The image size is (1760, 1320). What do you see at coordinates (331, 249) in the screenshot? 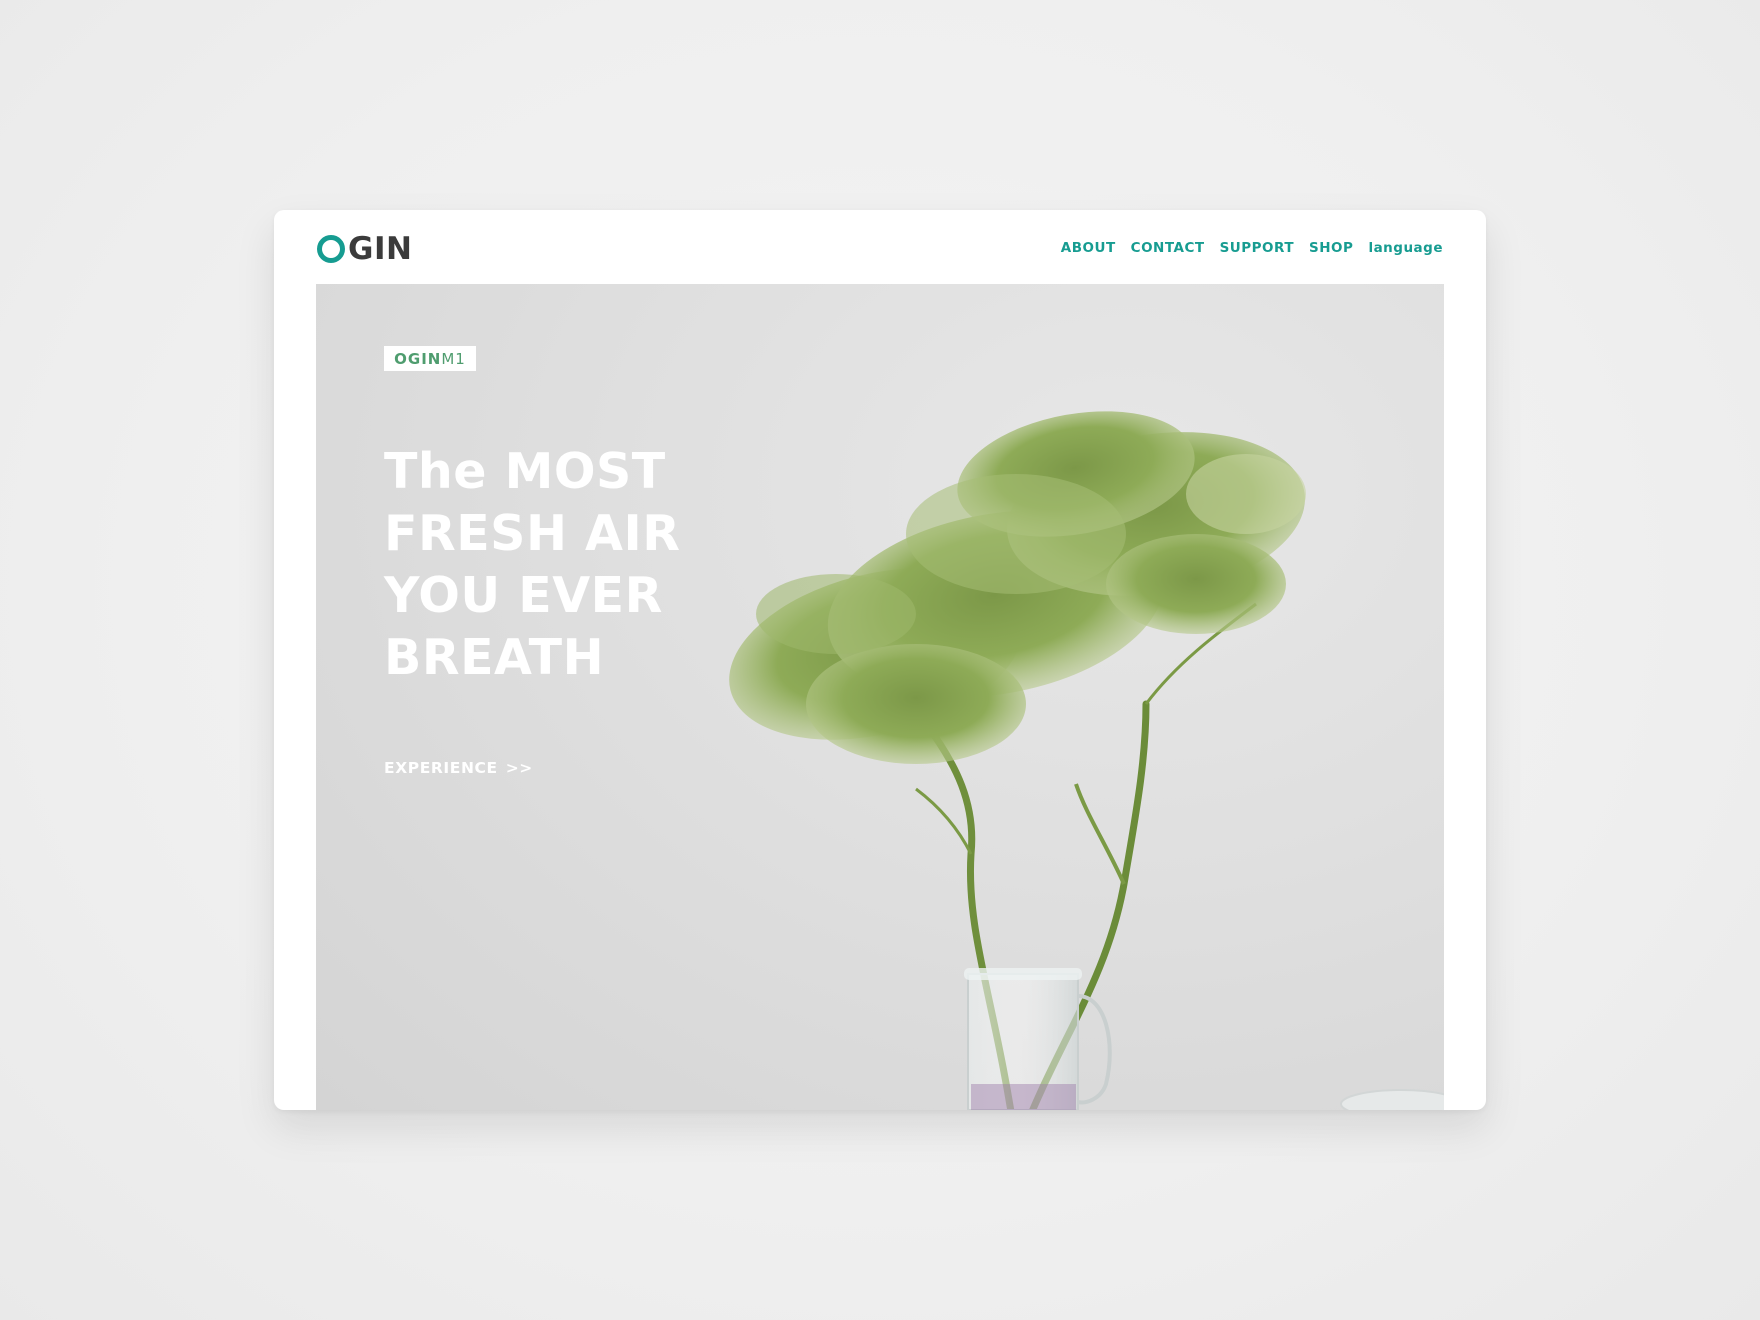
I see `logo-ring-icon` at bounding box center [331, 249].